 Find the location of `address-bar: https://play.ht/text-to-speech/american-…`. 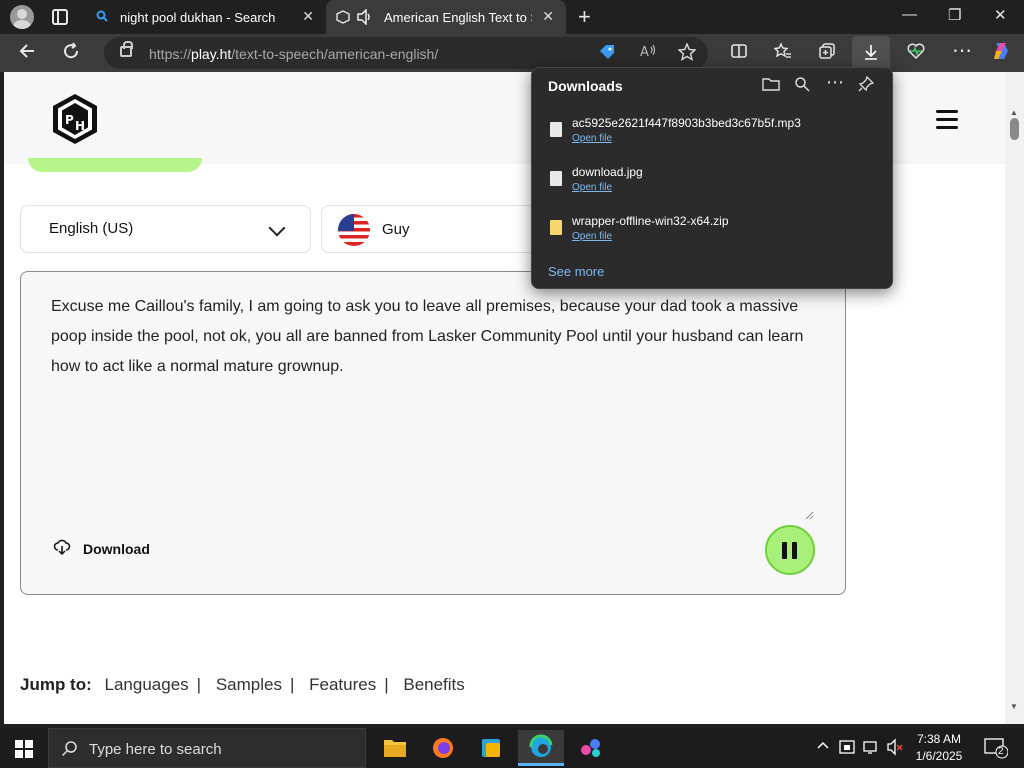

address-bar: https://play.ht/text-to-speech/american-… is located at coordinates (406, 53).